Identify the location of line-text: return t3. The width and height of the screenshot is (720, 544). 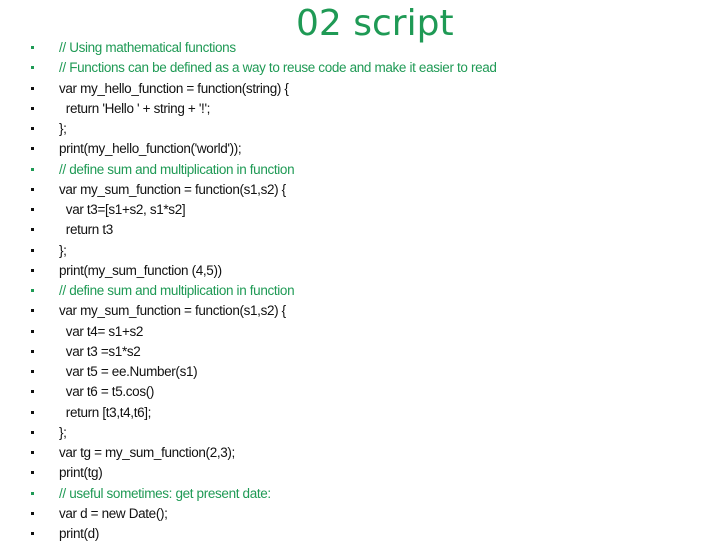
(86, 230).